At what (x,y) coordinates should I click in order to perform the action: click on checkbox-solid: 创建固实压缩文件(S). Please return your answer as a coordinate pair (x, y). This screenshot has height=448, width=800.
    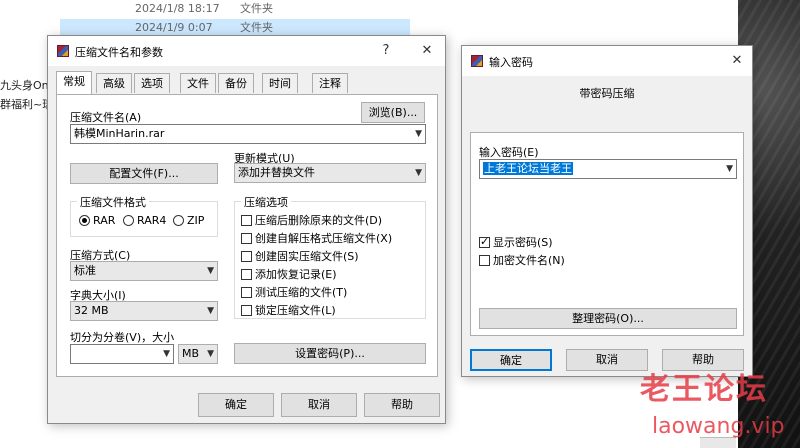
    Looking at the image, I should click on (300, 256).